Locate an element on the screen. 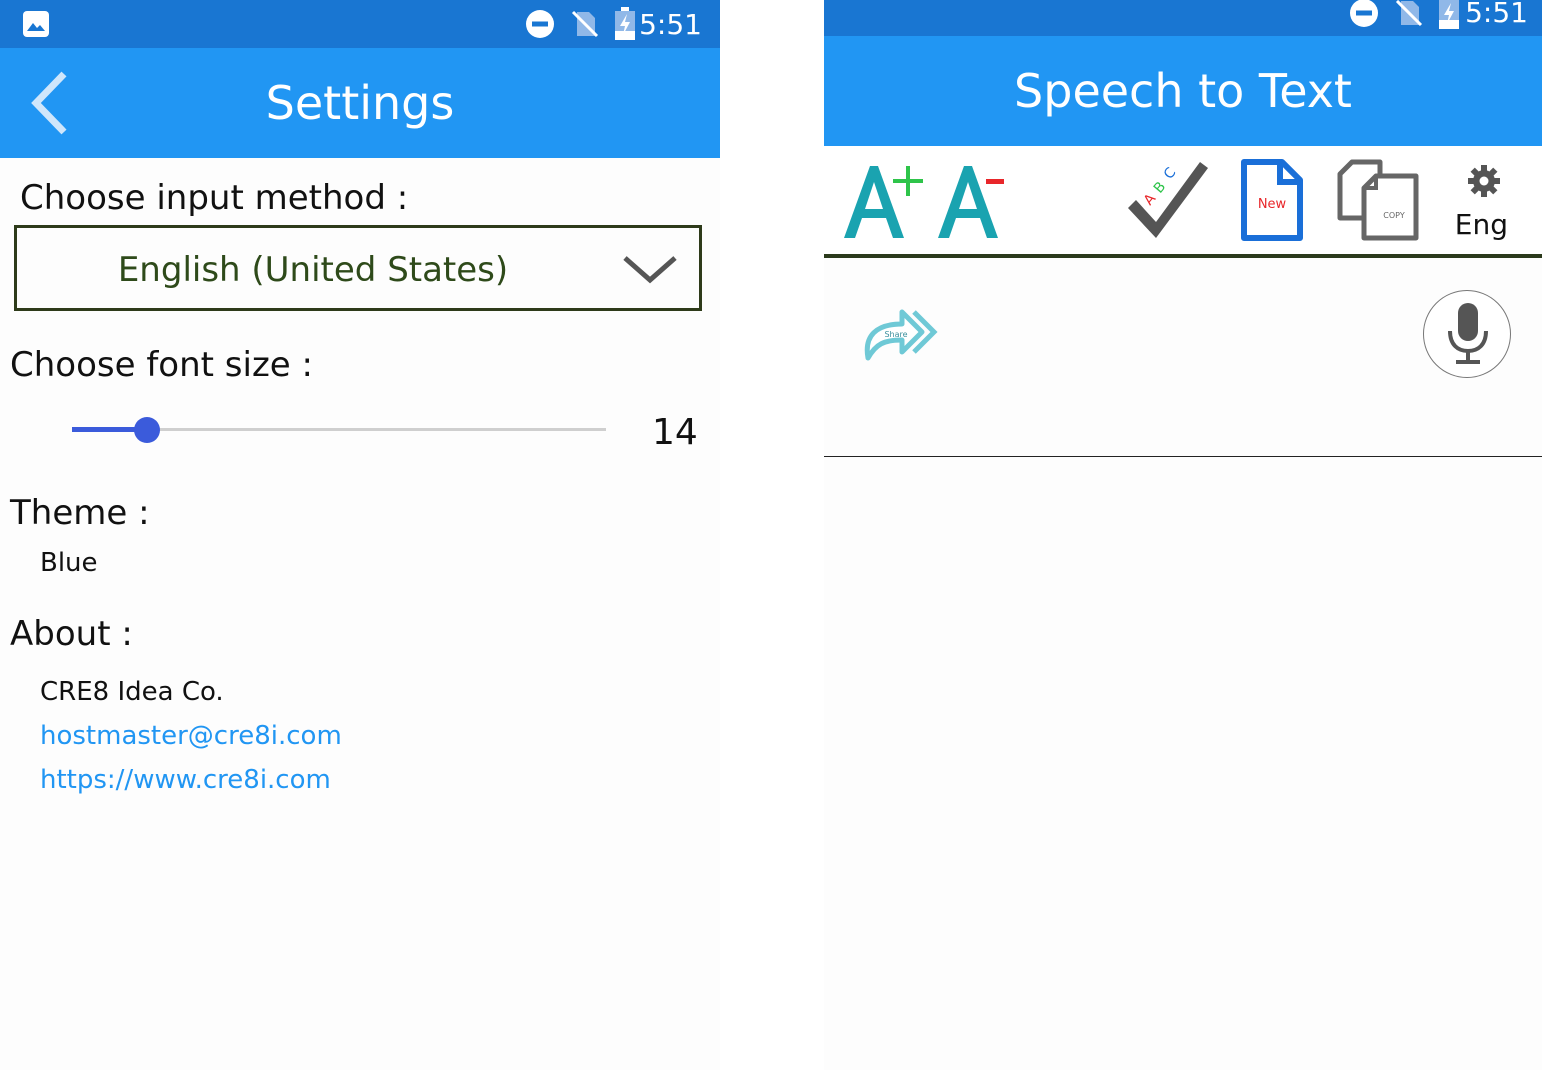 The image size is (1542, 1070). font-decrease-icon is located at coordinates (977, 201).